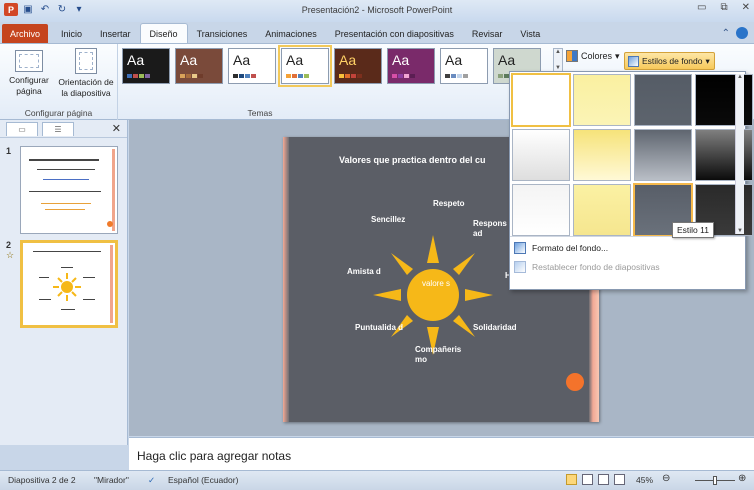 The image size is (754, 490). What do you see at coordinates (633, 61) in the screenshot?
I see `background-styles-icon` at bounding box center [633, 61].